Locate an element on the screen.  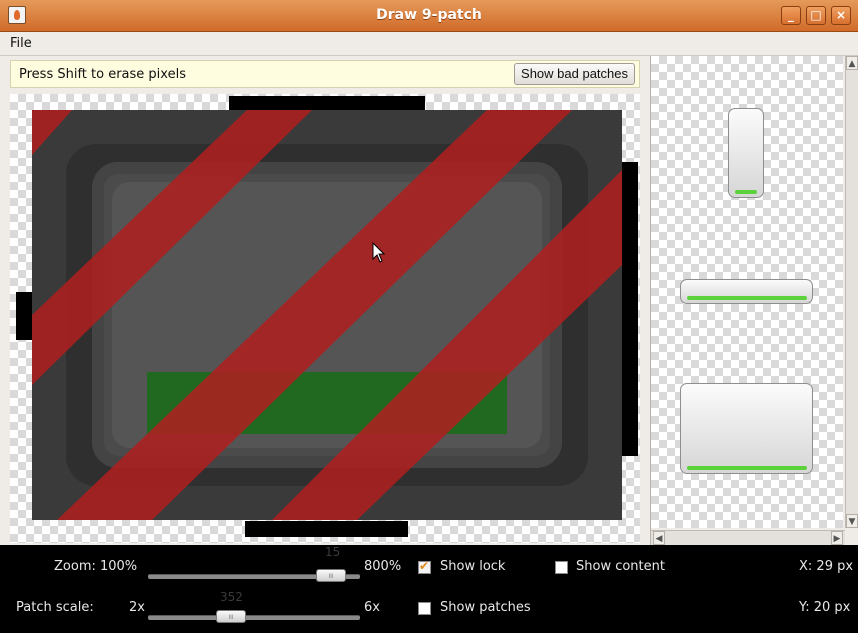
zoom-slider-value: 15 is located at coordinates (333, 552).